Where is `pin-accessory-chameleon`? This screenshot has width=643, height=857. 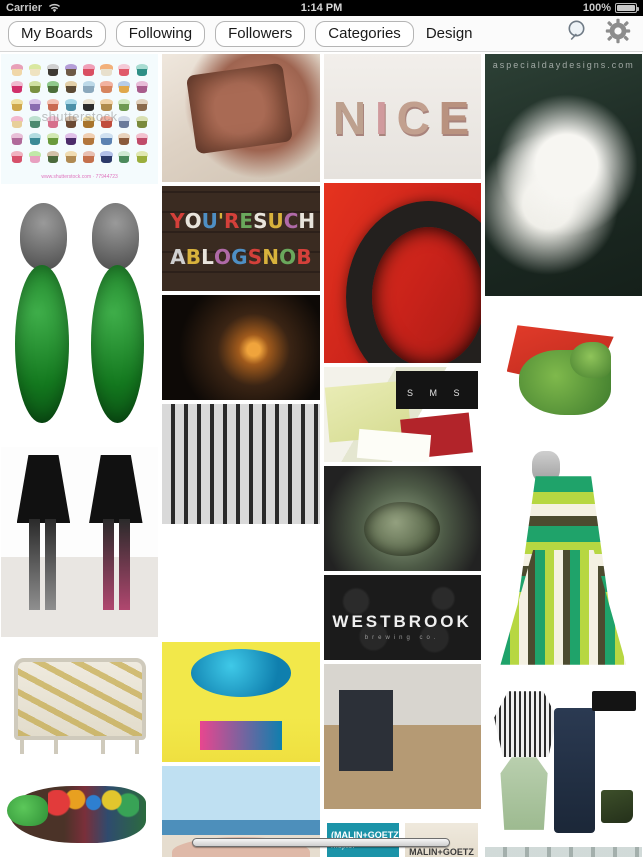 pin-accessory-chameleon is located at coordinates (80, 810).